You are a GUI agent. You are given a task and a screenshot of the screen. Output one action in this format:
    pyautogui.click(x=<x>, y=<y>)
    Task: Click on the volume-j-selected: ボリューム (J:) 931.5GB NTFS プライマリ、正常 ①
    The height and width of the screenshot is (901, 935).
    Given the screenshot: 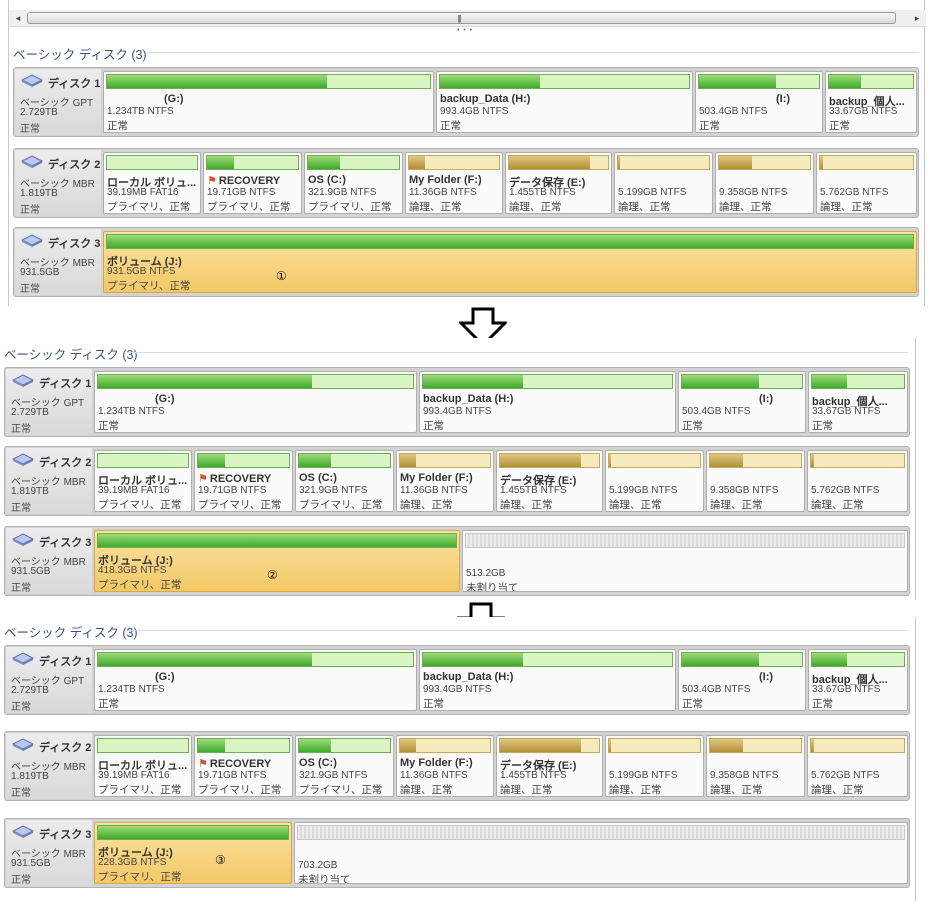 What is the action you would take?
    pyautogui.click(x=510, y=262)
    